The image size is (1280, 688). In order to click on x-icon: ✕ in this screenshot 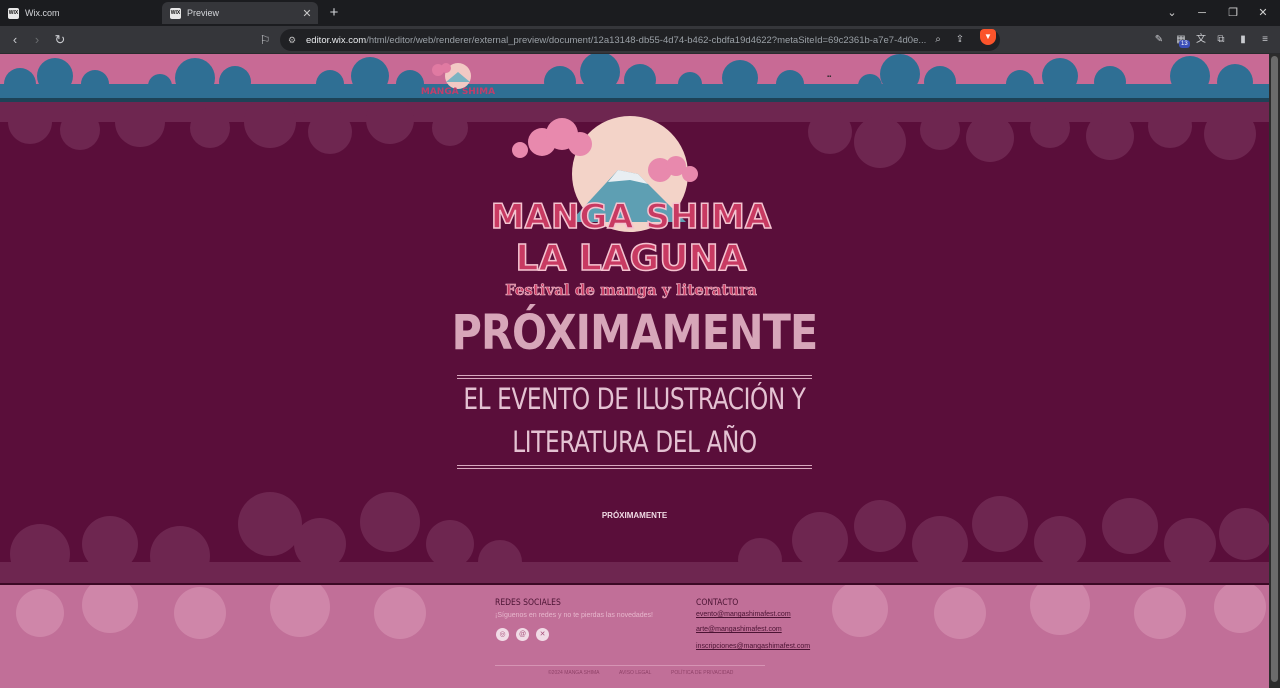, I will do `click(542, 634)`.